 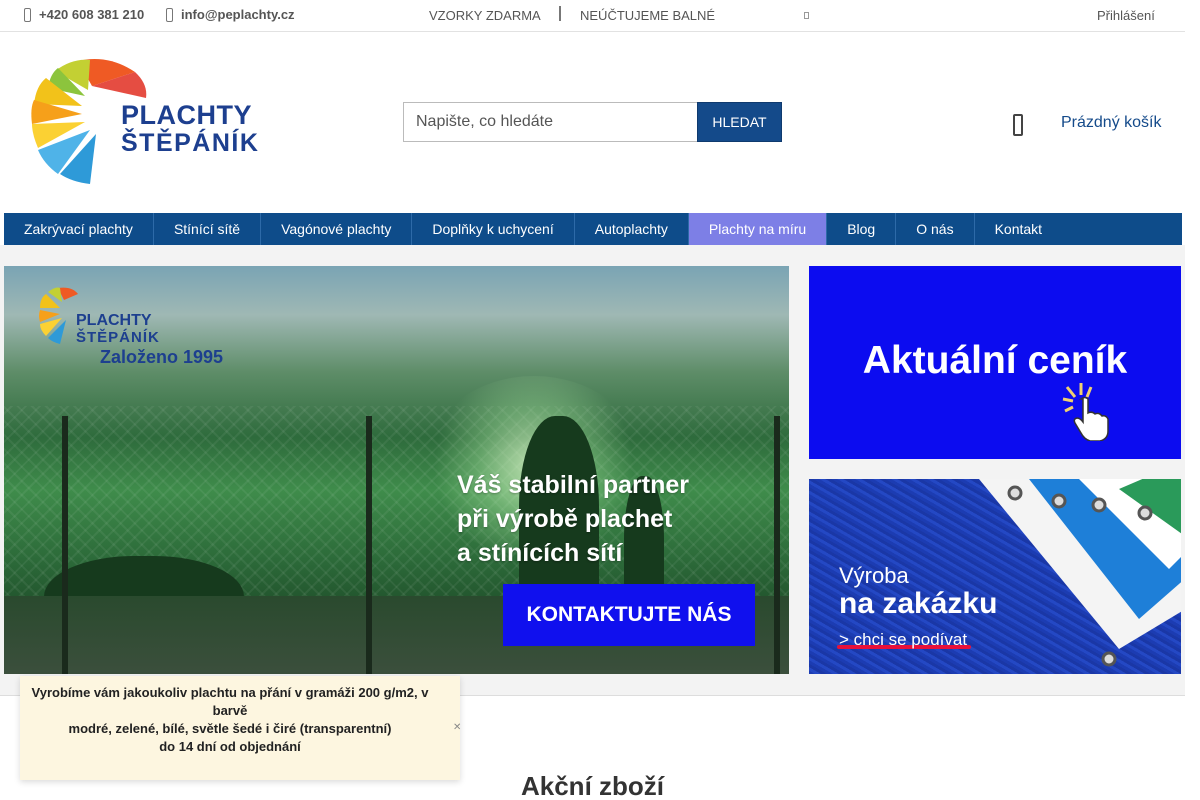 What do you see at coordinates (739, 122) in the screenshot?
I see `search-button: HLEDAT` at bounding box center [739, 122].